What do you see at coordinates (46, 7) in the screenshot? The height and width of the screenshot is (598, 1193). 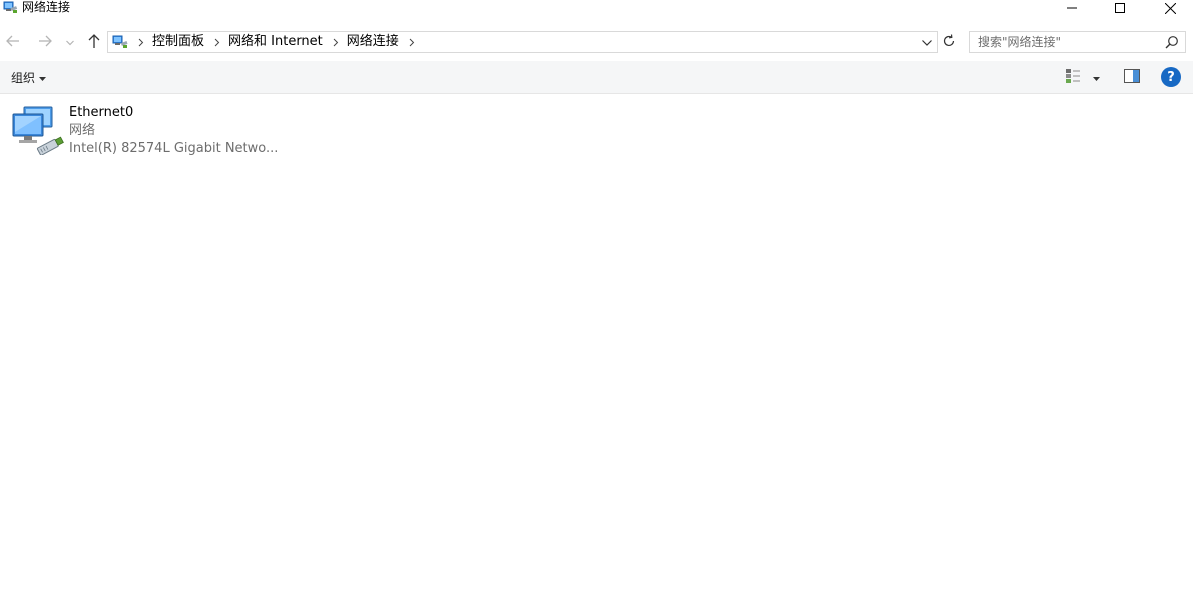 I see `window-title: 网络连接` at bounding box center [46, 7].